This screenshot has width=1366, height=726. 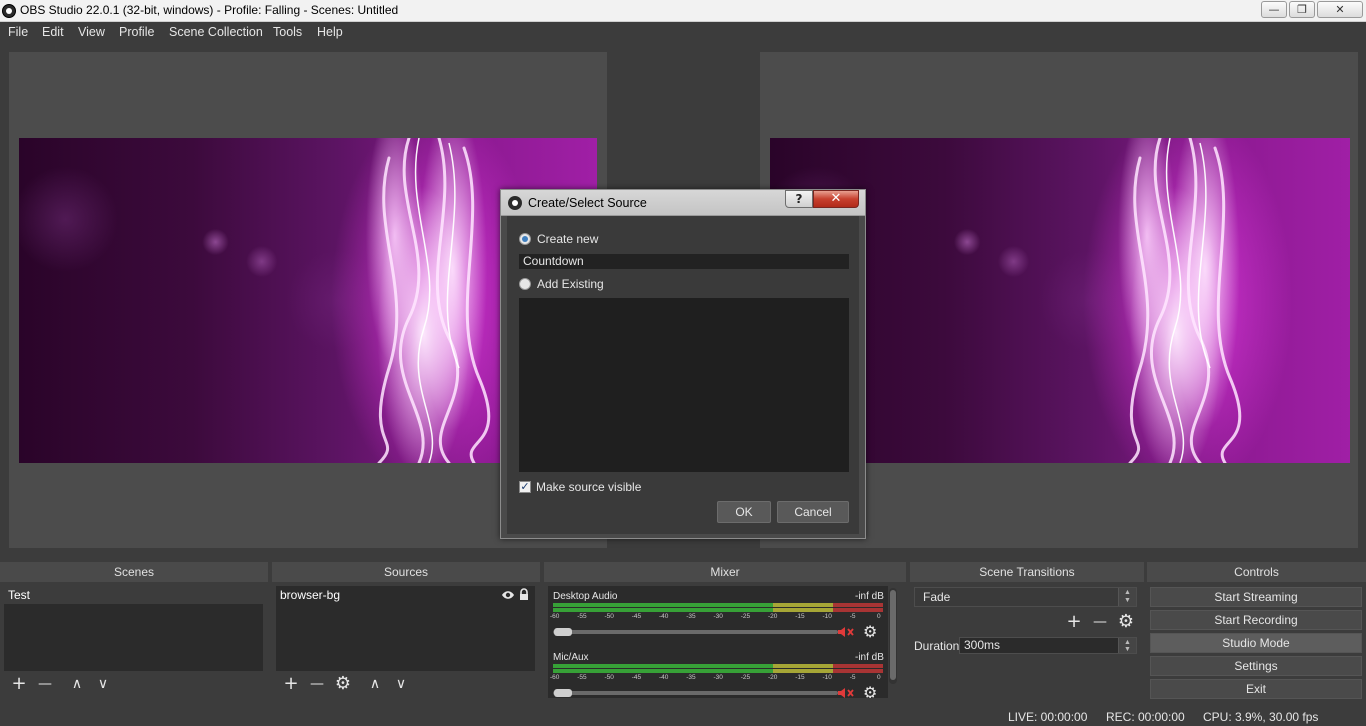 What do you see at coordinates (1256, 620) in the screenshot?
I see `start-recording-button: Start Recording` at bounding box center [1256, 620].